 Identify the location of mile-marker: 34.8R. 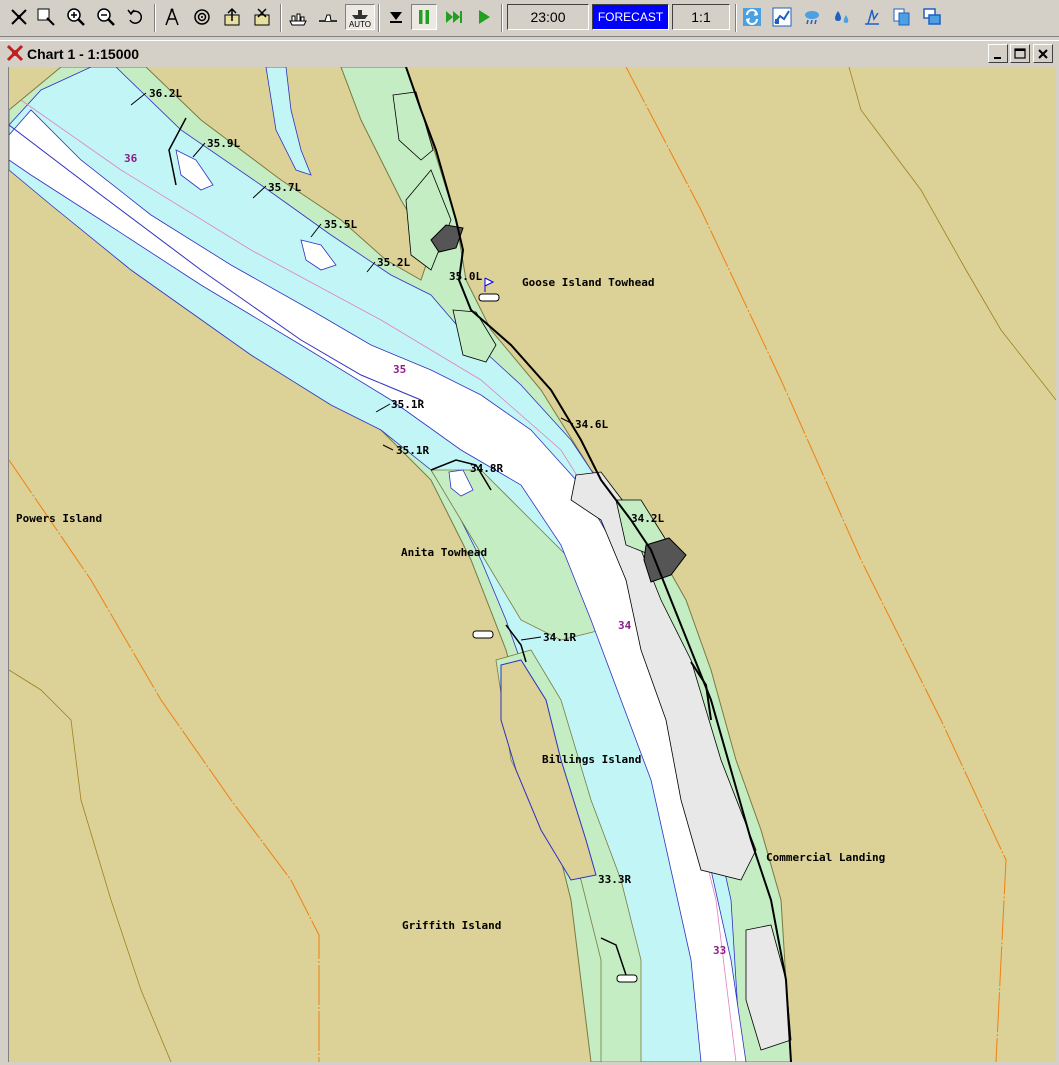
(486, 468).